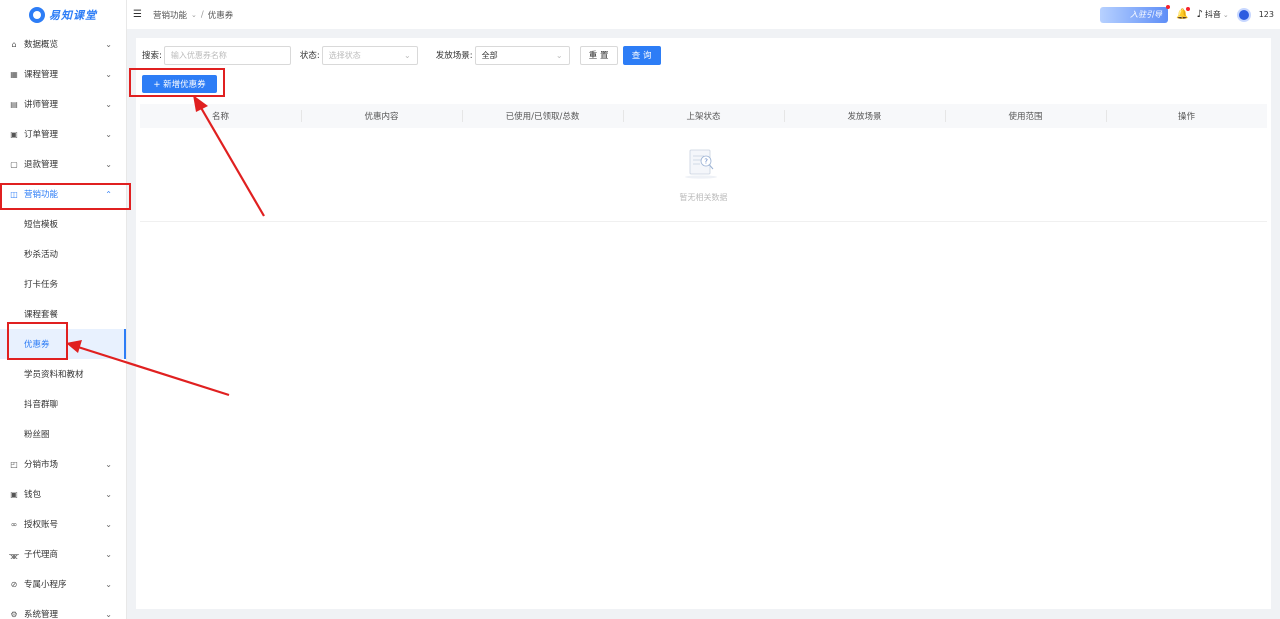 This screenshot has width=1280, height=619. Describe the element at coordinates (381, 116) in the screenshot. I see `column-header-discount: 优惠内容` at that location.